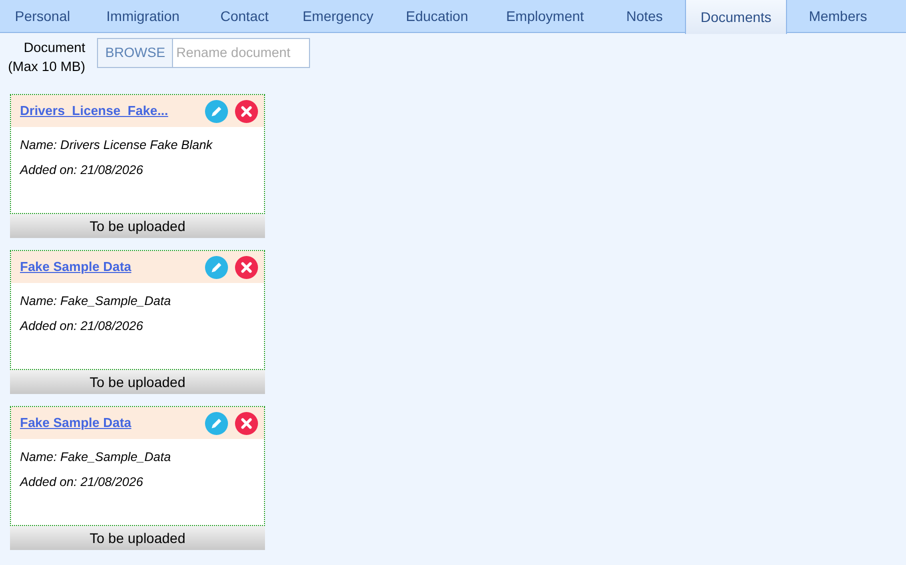 This screenshot has height=565, width=906. I want to click on tab: Notes, so click(644, 16).